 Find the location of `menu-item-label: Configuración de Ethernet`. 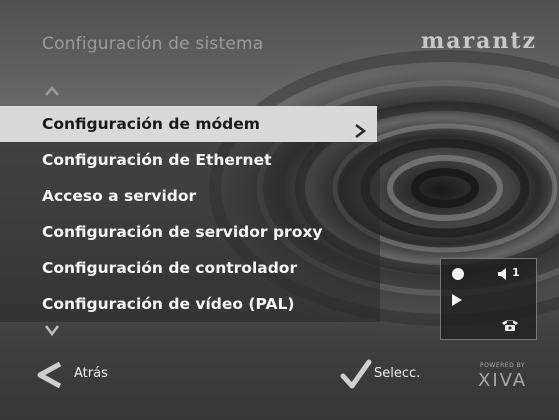

menu-item-label: Configuración de Ethernet is located at coordinates (157, 160).